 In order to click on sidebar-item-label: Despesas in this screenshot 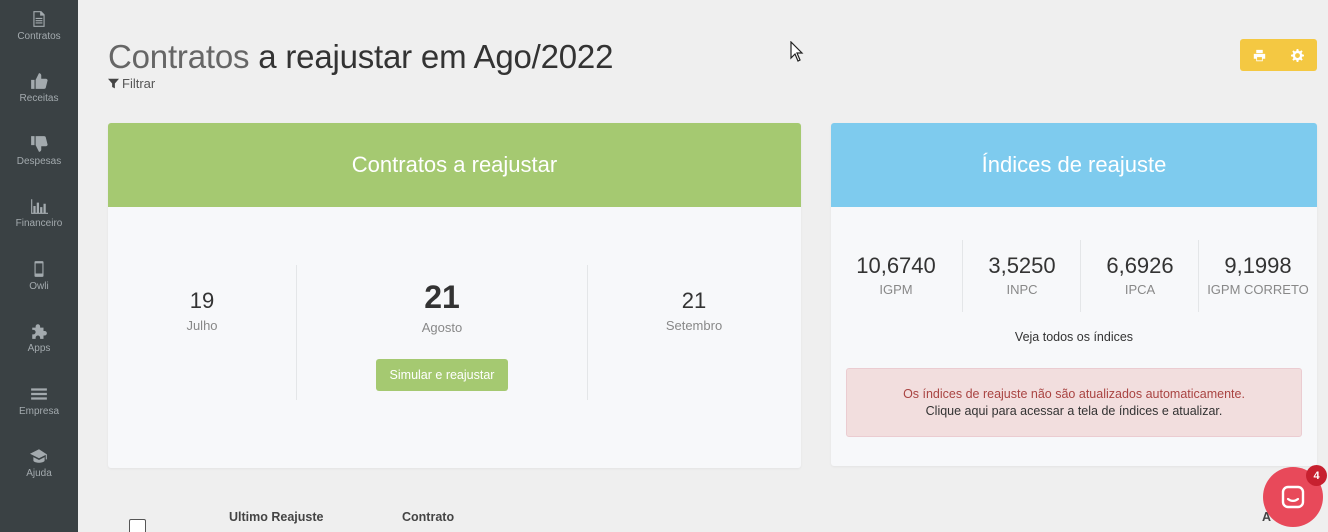, I will do `click(39, 161)`.